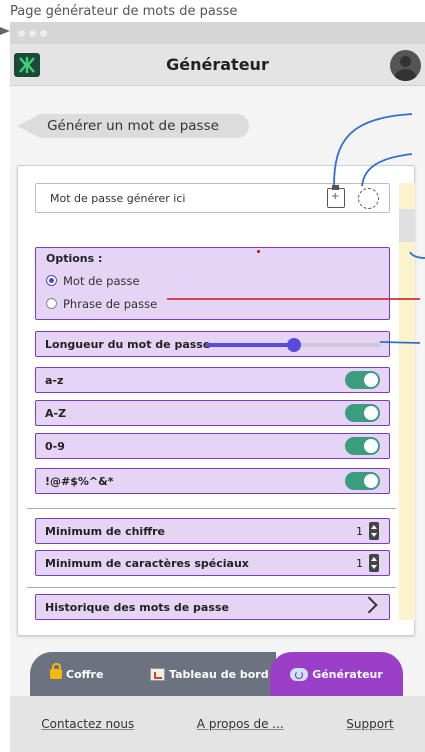 The image size is (425, 752). I want to click on charset-row-digits: 0-9, so click(212, 446).